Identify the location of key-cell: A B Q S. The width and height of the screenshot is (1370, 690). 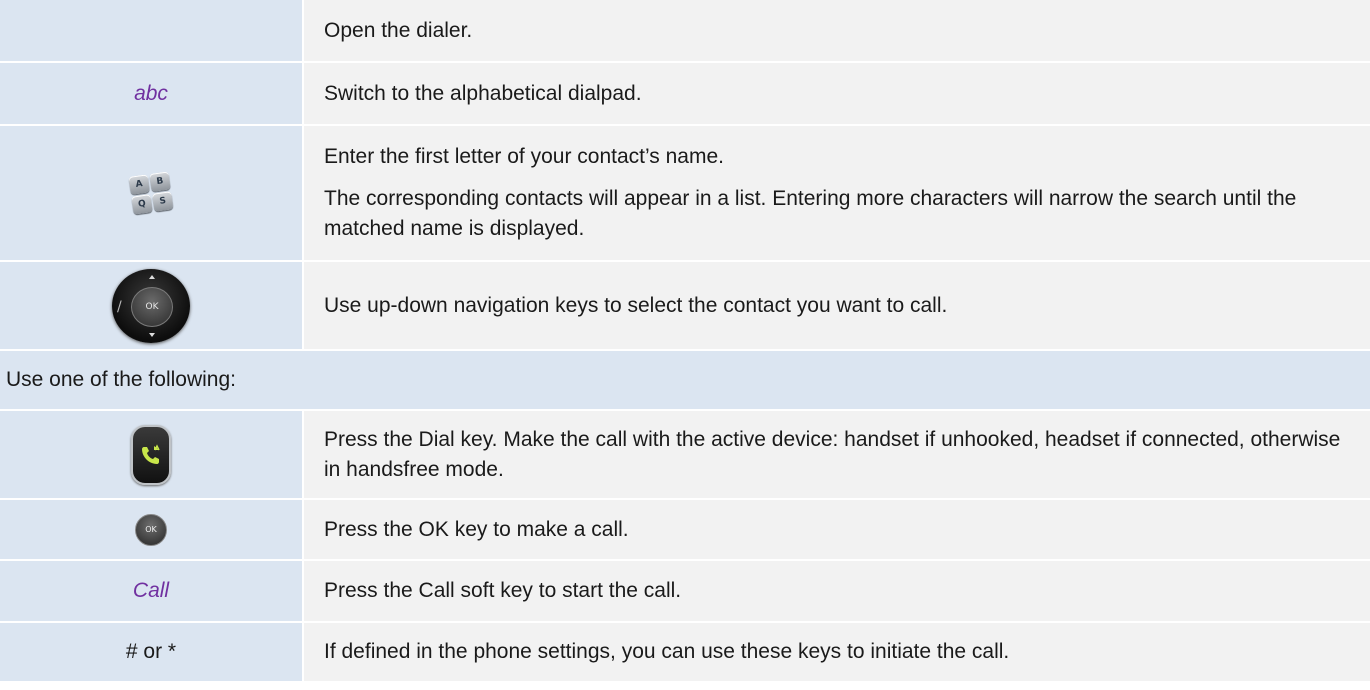
(152, 193).